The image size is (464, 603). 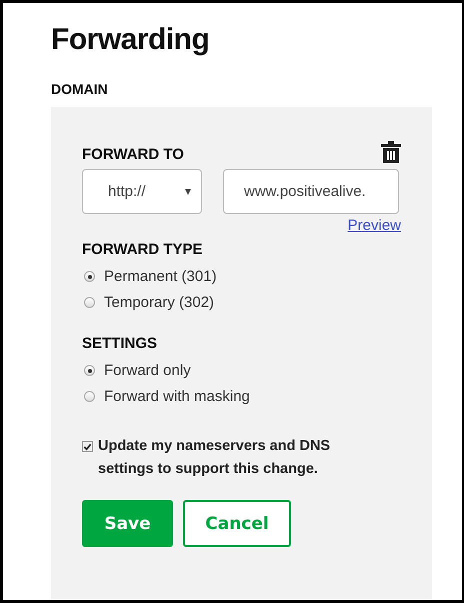 What do you see at coordinates (130, 40) in the screenshot?
I see `page-title: Forwarding` at bounding box center [130, 40].